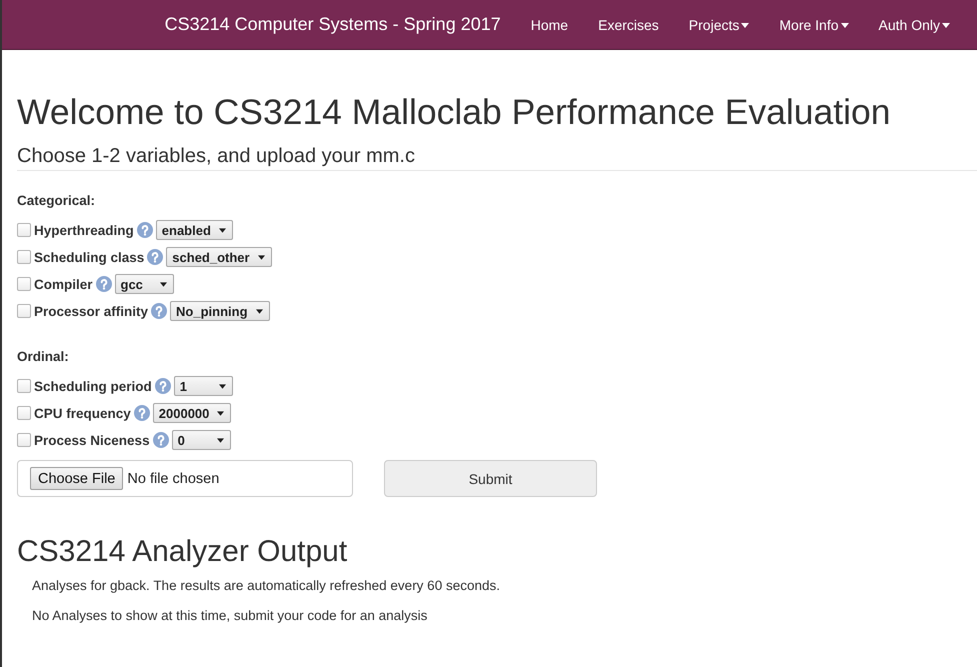 The image size is (977, 667). Describe the element at coordinates (550, 24) in the screenshot. I see `nav-link: Home` at that location.